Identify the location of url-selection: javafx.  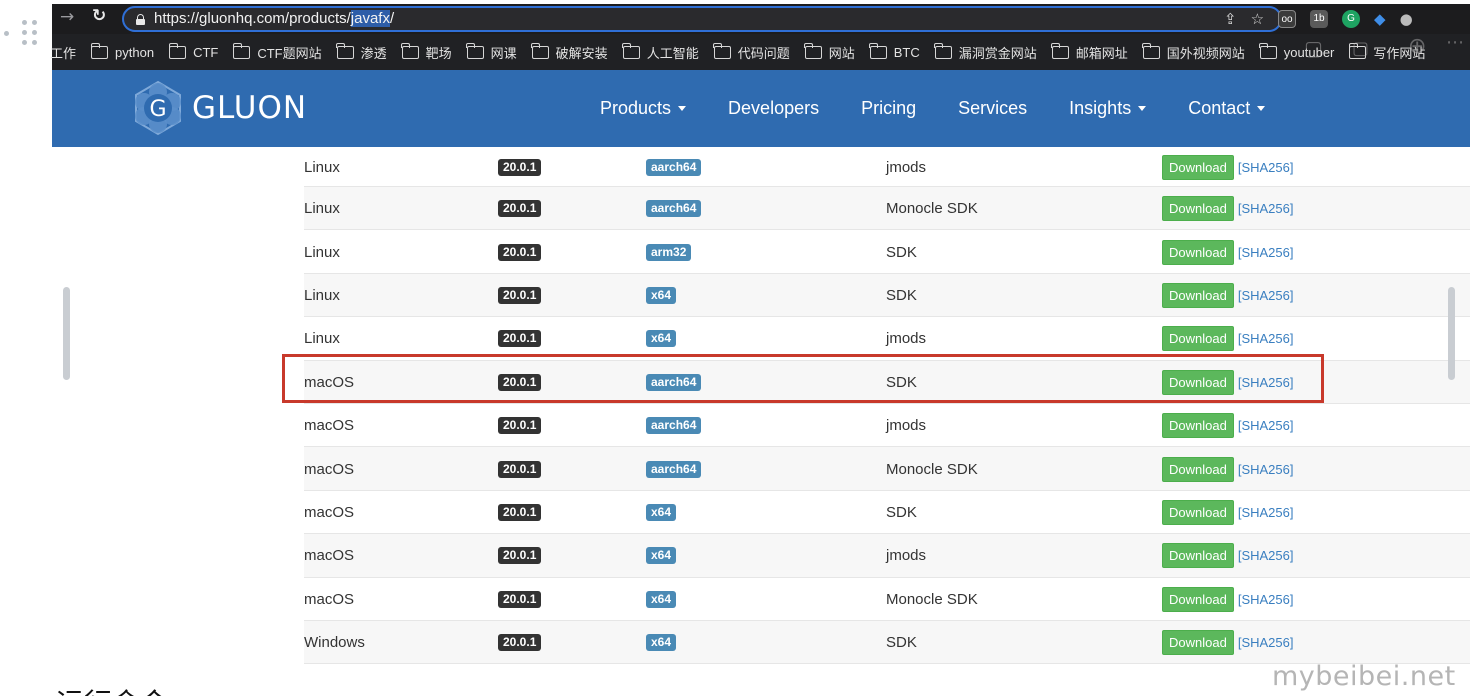
(370, 18).